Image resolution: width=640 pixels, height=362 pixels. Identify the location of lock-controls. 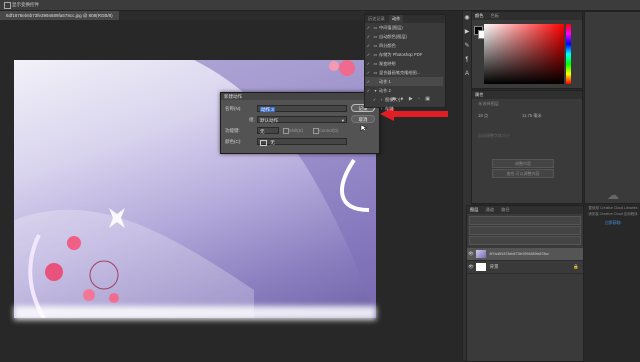
(525, 240).